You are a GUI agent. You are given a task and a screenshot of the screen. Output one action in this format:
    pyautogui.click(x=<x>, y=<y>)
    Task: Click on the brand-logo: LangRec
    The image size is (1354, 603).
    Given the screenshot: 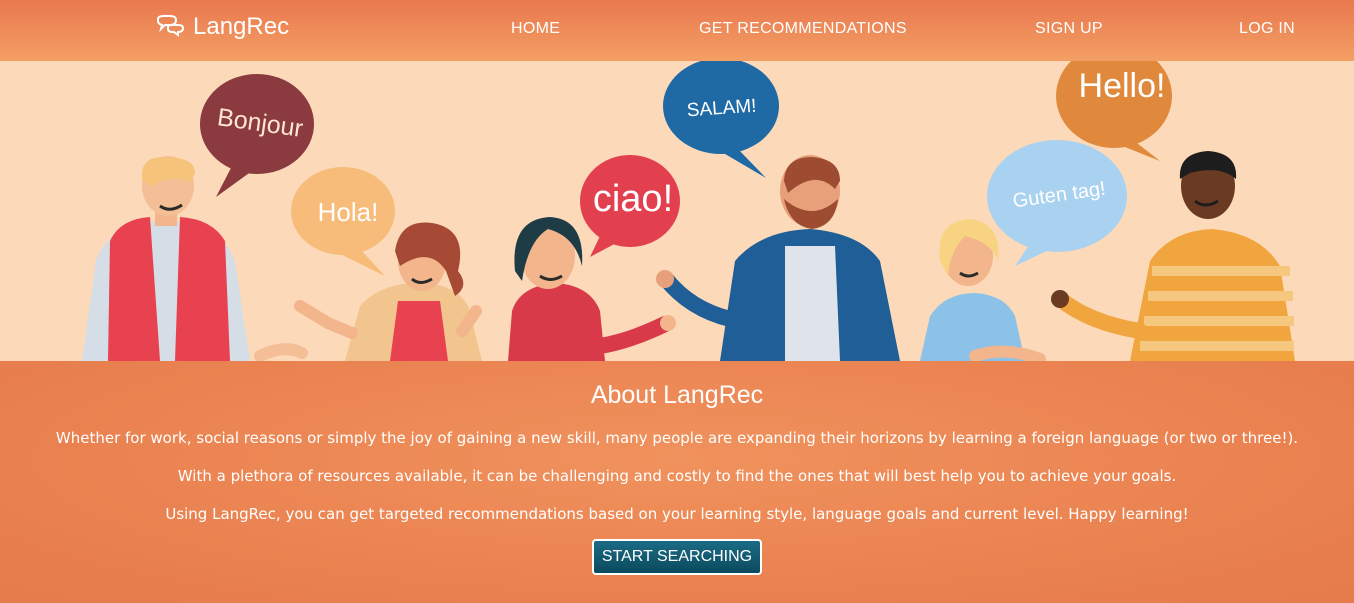 What is the action you would take?
    pyautogui.click(x=222, y=27)
    